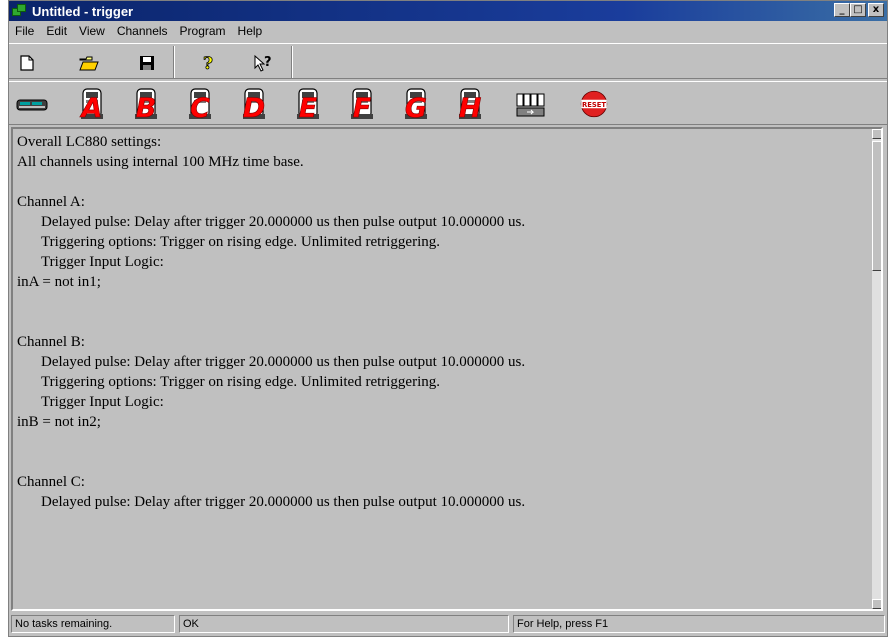 The width and height of the screenshot is (895, 637). I want to click on channel-module-icon: C, so click(200, 106).